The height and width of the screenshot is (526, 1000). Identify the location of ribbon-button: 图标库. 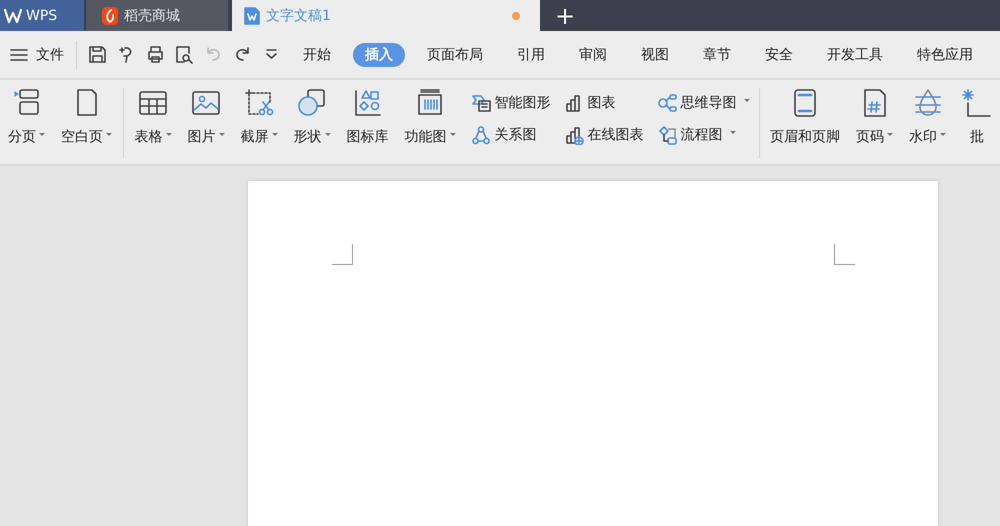
(367, 117).